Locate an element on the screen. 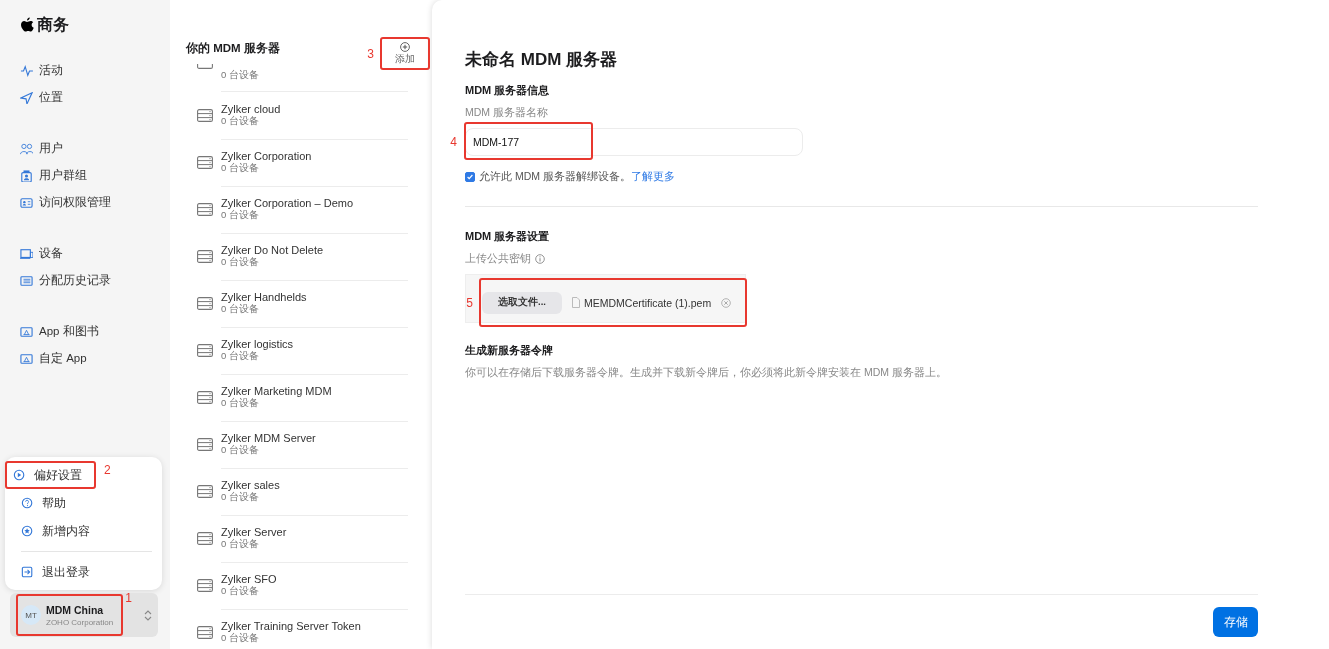  avatar: MT is located at coordinates (31, 615).